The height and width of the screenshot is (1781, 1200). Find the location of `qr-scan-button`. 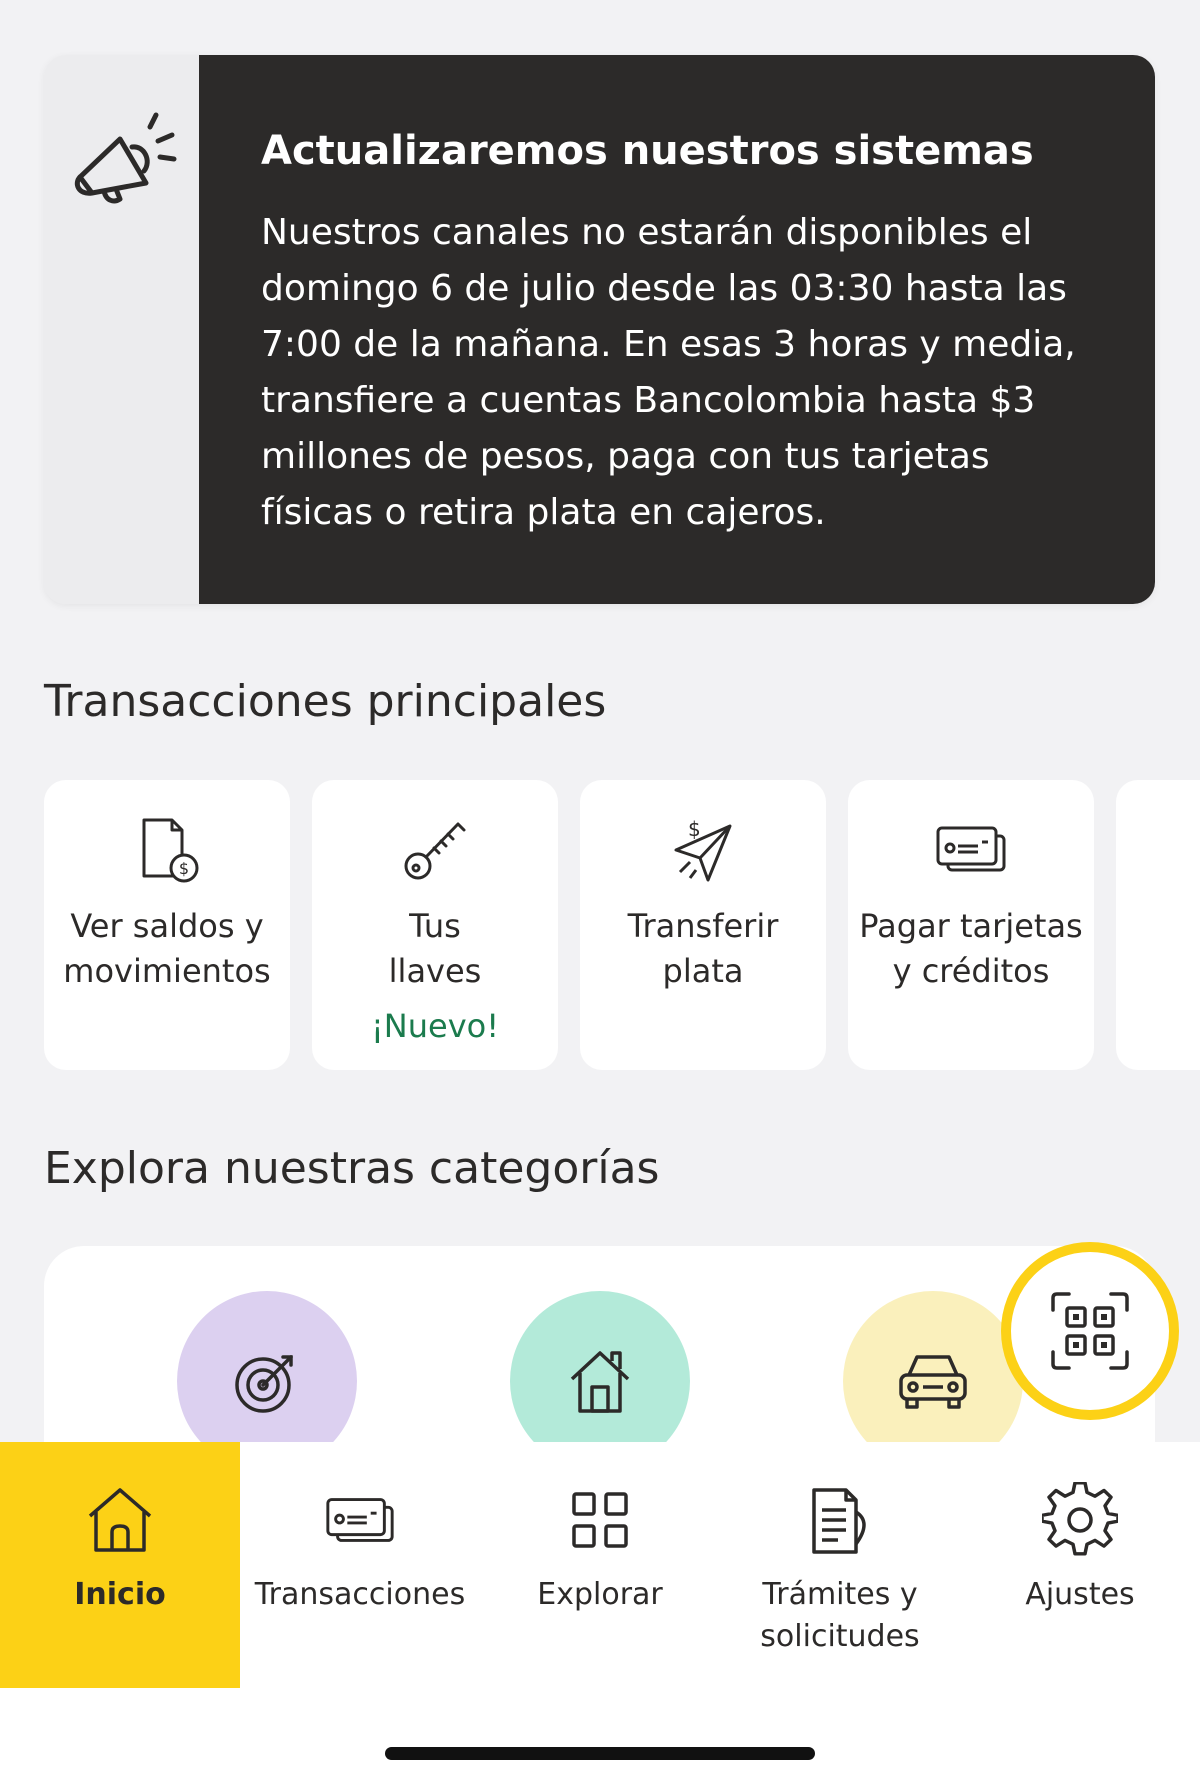

qr-scan-button is located at coordinates (1090, 1331).